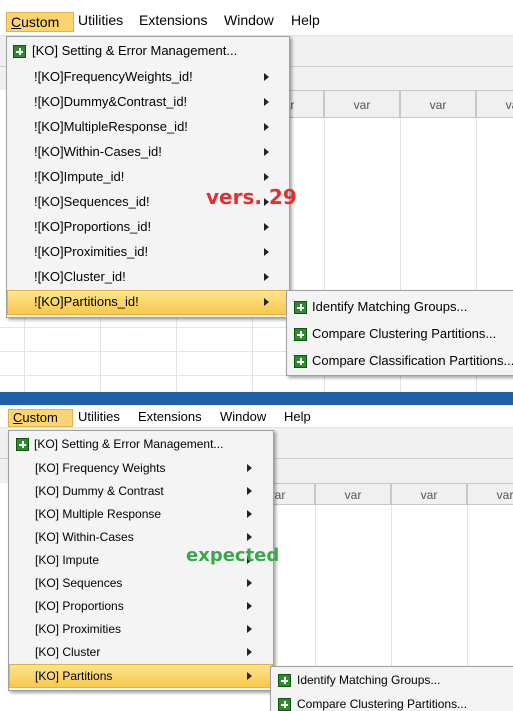 The image size is (513, 711). What do you see at coordinates (141, 676) in the screenshot?
I see `menu-item-partitions: [KO] Partitions` at bounding box center [141, 676].